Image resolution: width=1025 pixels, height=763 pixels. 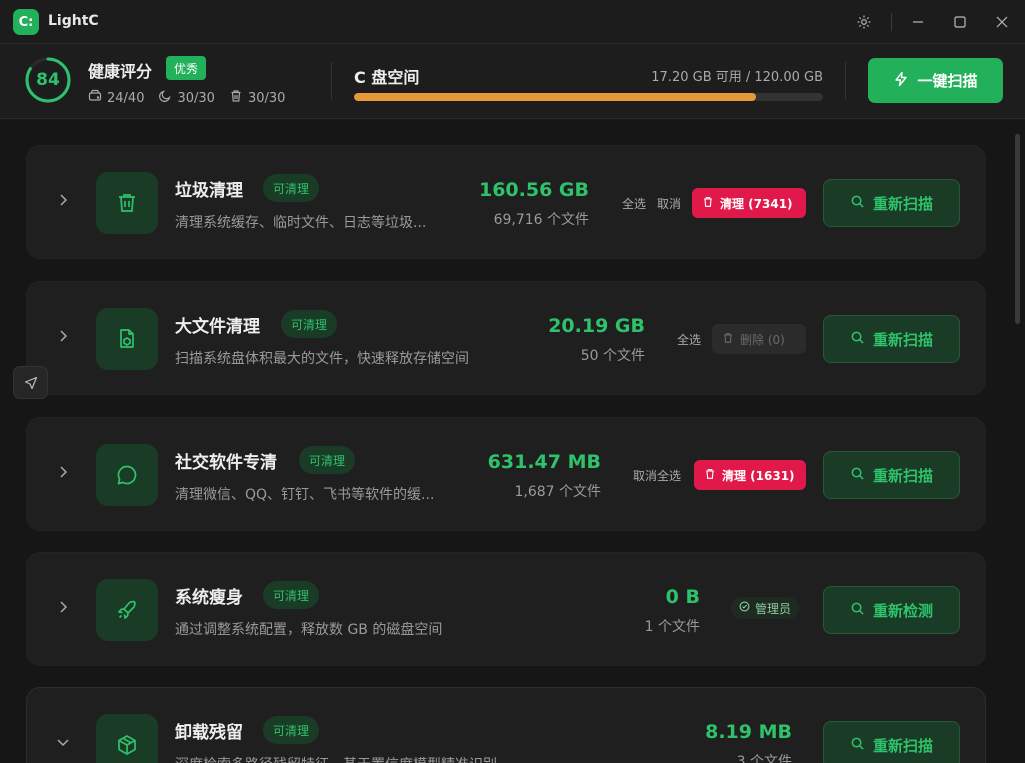 I want to click on admin-badge: 管理员, so click(x=765, y=608).